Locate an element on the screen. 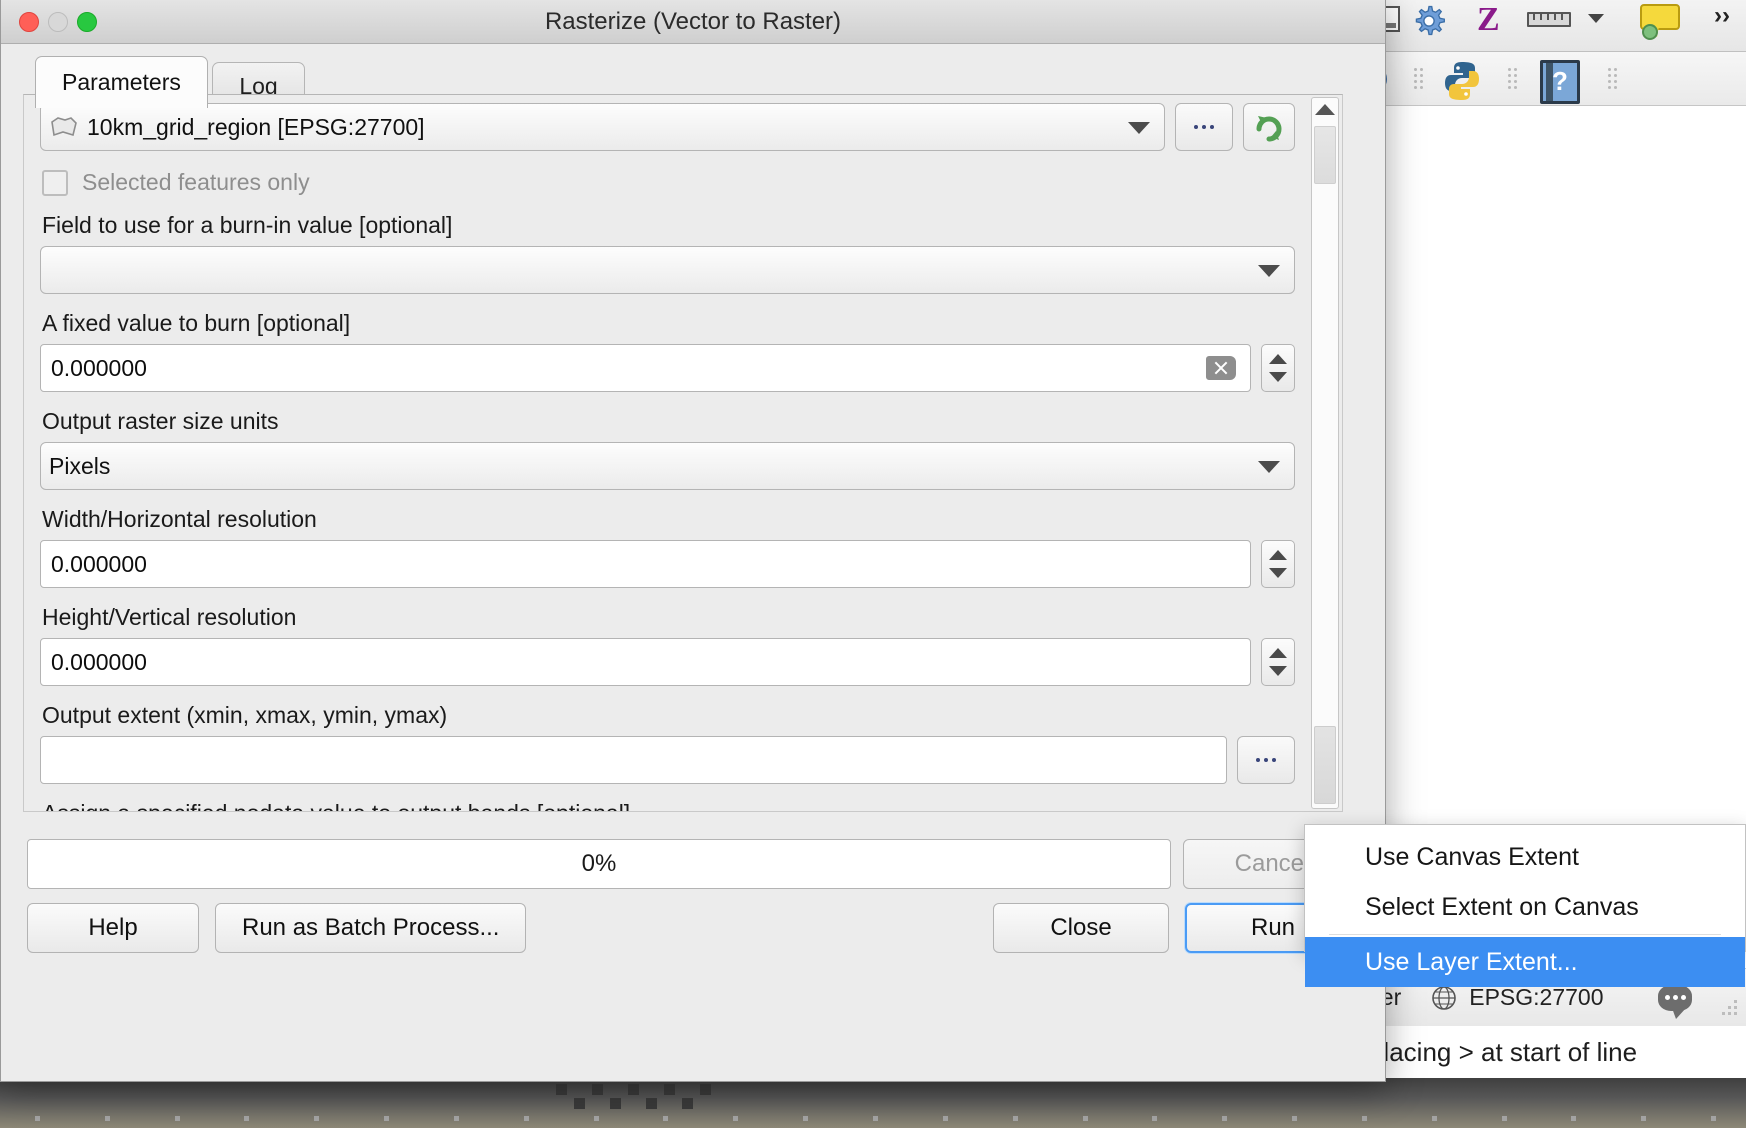 The image size is (1746, 1128). size-units-label: Output raster size units is located at coordinates (160, 421).